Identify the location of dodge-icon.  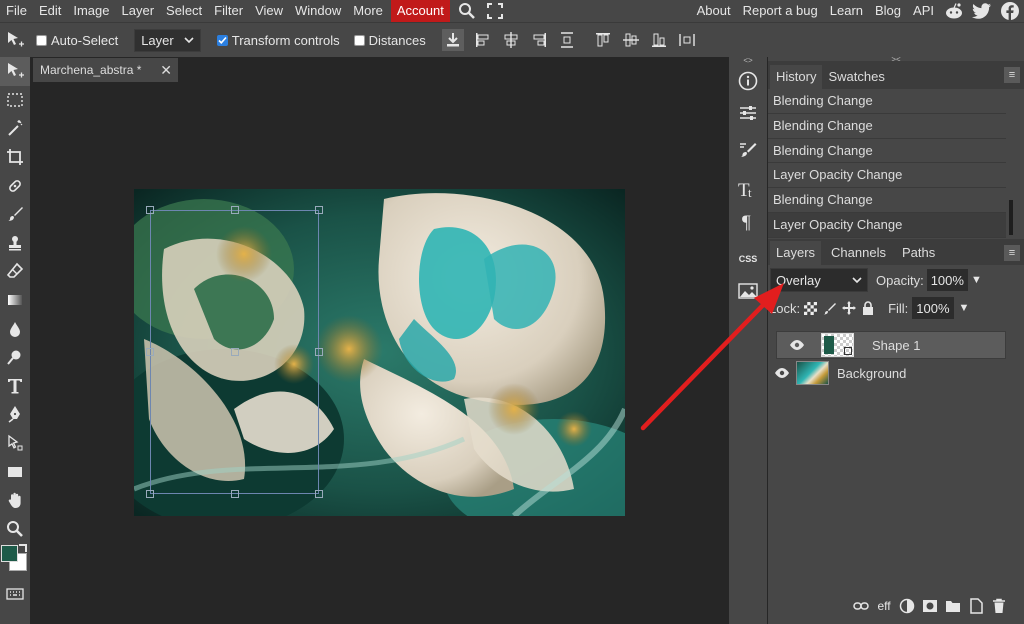
(15, 357).